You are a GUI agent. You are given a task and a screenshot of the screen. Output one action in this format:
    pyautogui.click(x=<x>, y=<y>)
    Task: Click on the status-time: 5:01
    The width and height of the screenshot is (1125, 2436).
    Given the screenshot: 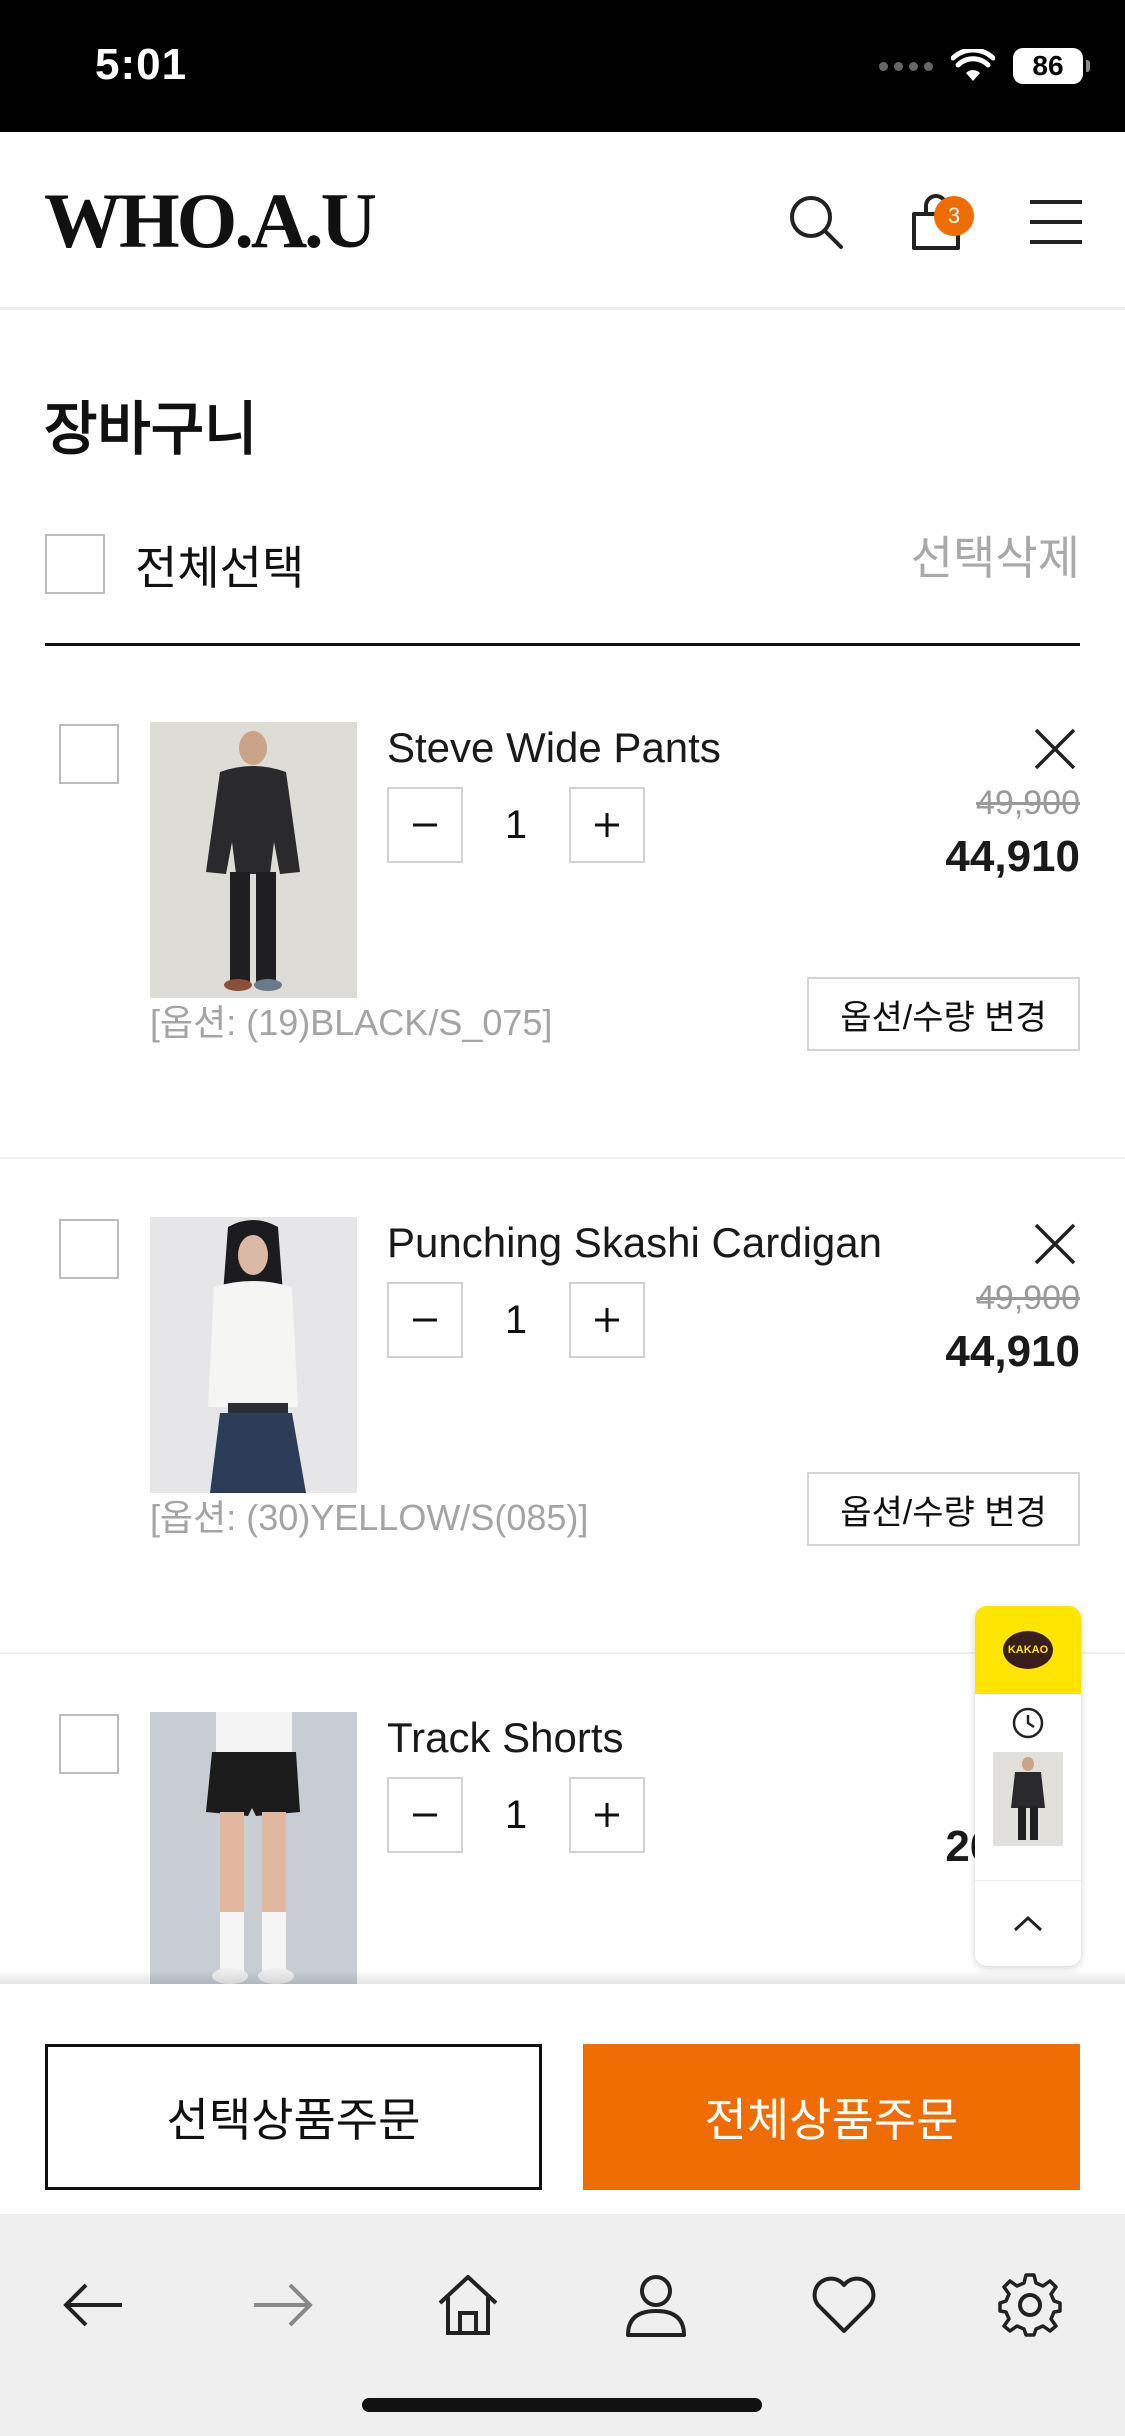 What is the action you would take?
    pyautogui.click(x=141, y=64)
    